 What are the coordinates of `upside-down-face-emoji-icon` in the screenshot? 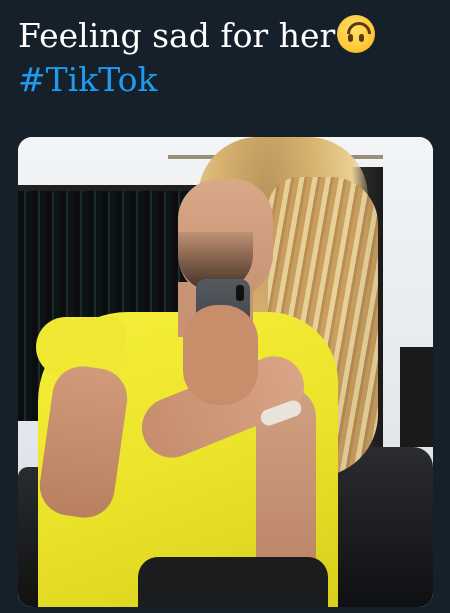 It's located at (356, 34).